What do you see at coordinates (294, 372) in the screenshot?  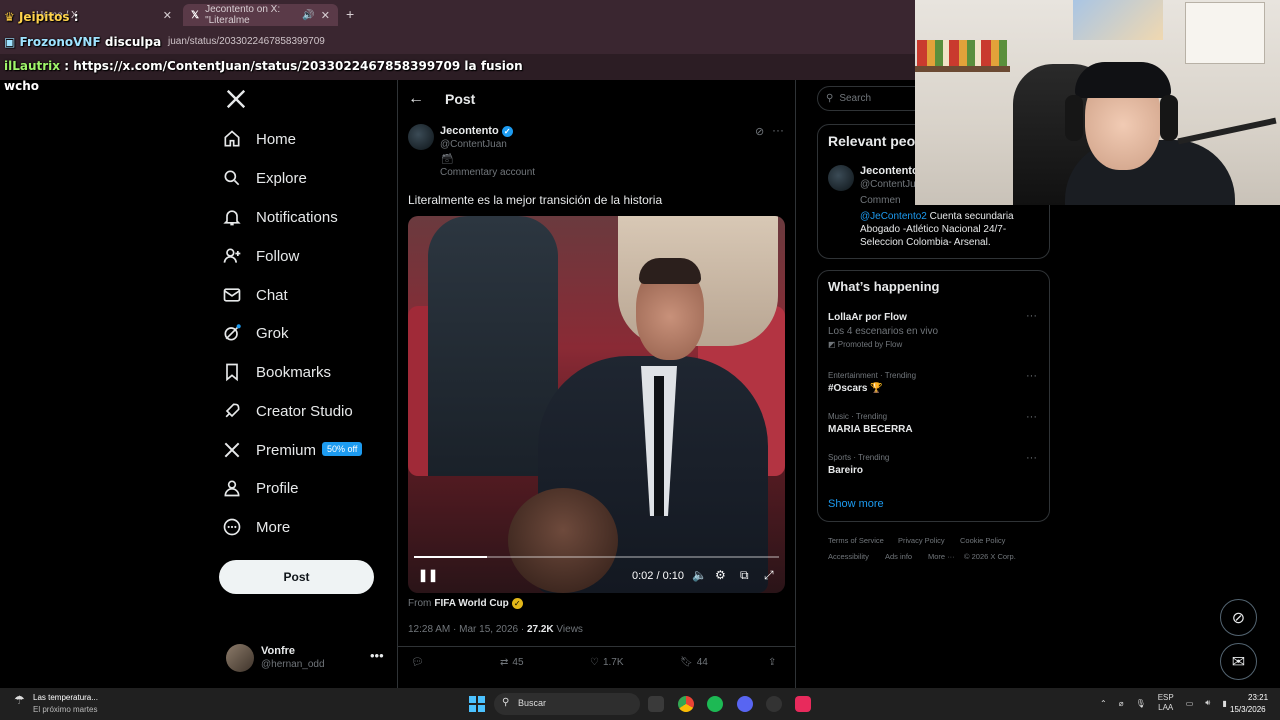 I see `nav-label: Bookmarks` at bounding box center [294, 372].